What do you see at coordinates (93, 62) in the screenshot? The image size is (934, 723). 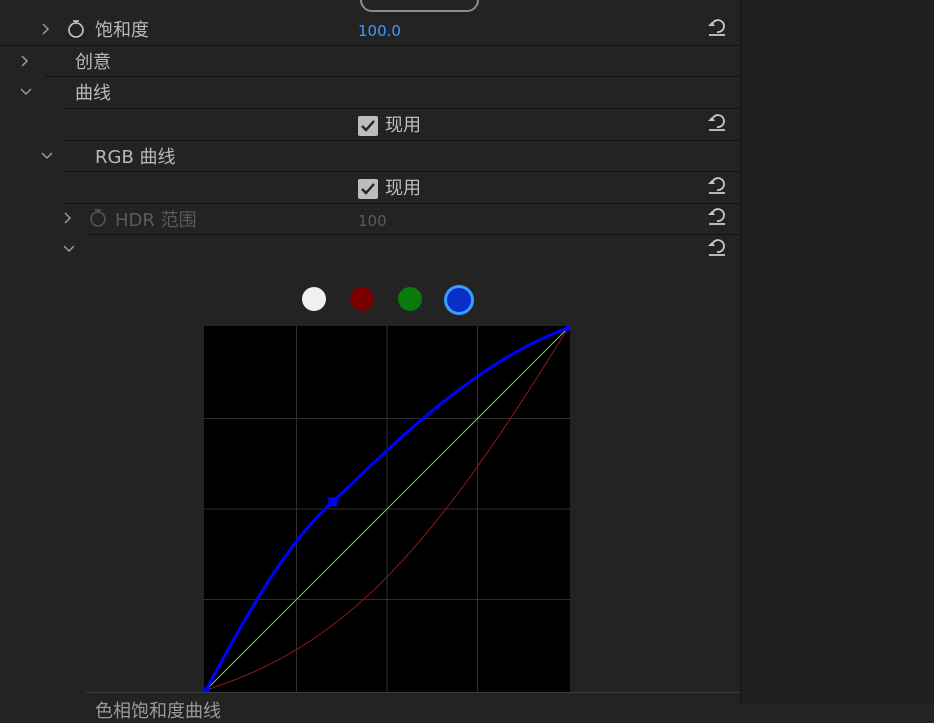 I see `creative-label: 创意` at bounding box center [93, 62].